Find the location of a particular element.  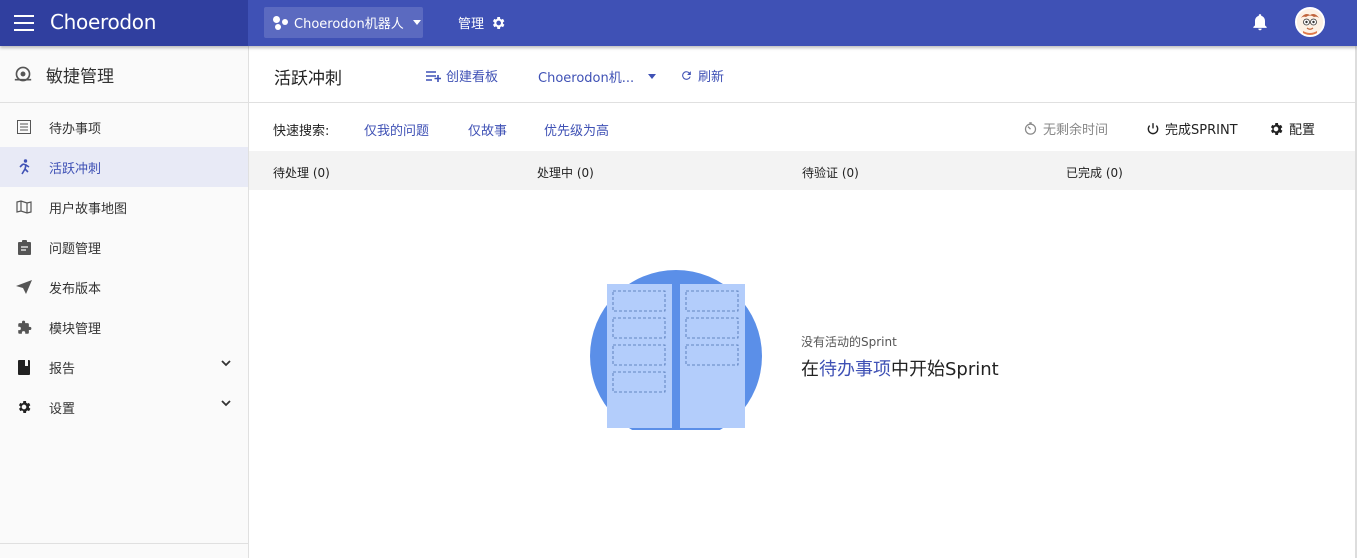

timer-icon is located at coordinates (1030, 128).